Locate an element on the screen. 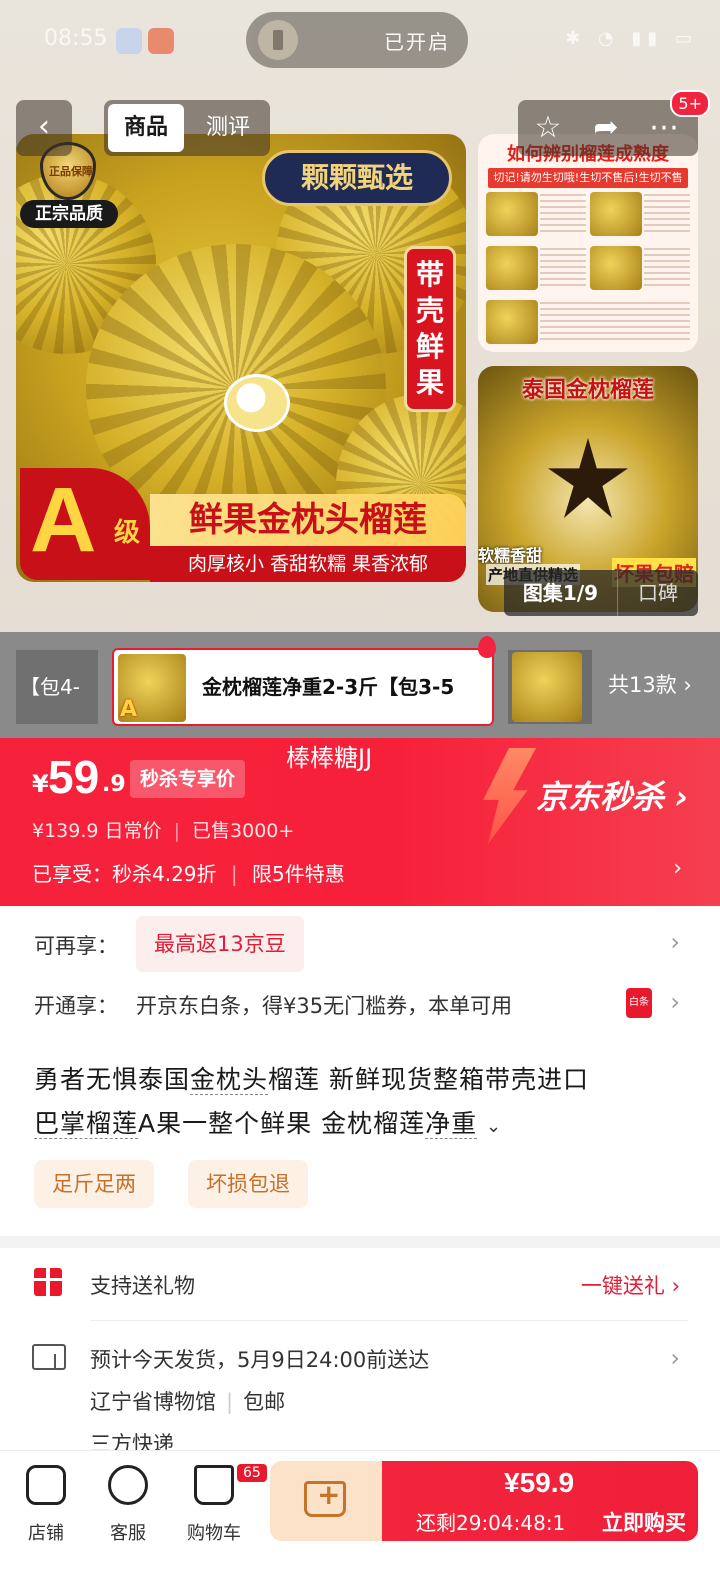 This screenshot has height=1584, width=720. header-actions: ☆ ➦ ⋯ 5+ is located at coordinates (614, 123).